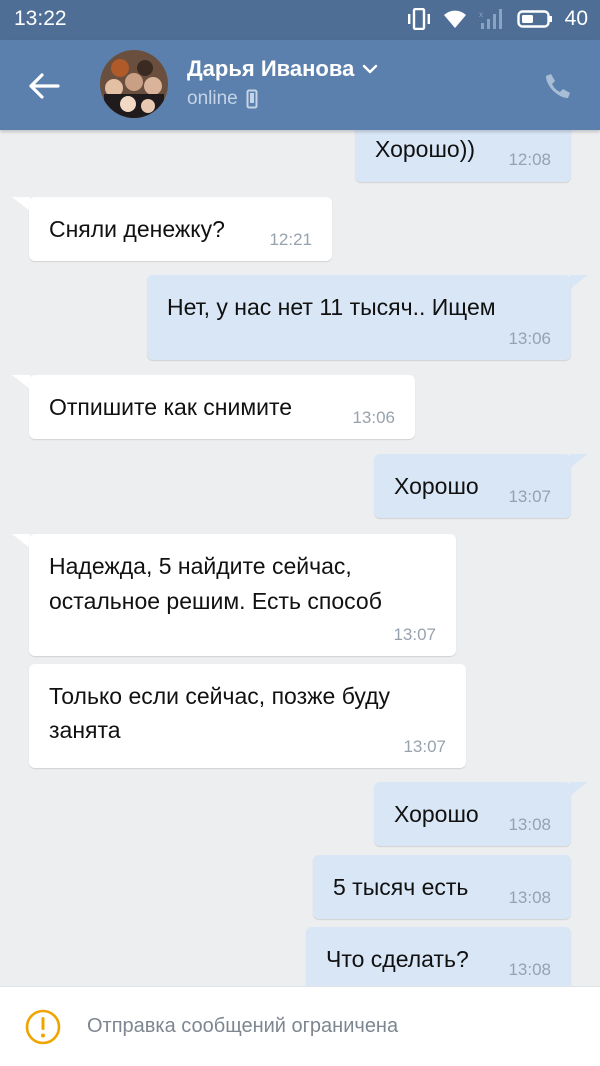  What do you see at coordinates (171, 407) in the screenshot?
I see `message-text: Отпишите как снимите` at bounding box center [171, 407].